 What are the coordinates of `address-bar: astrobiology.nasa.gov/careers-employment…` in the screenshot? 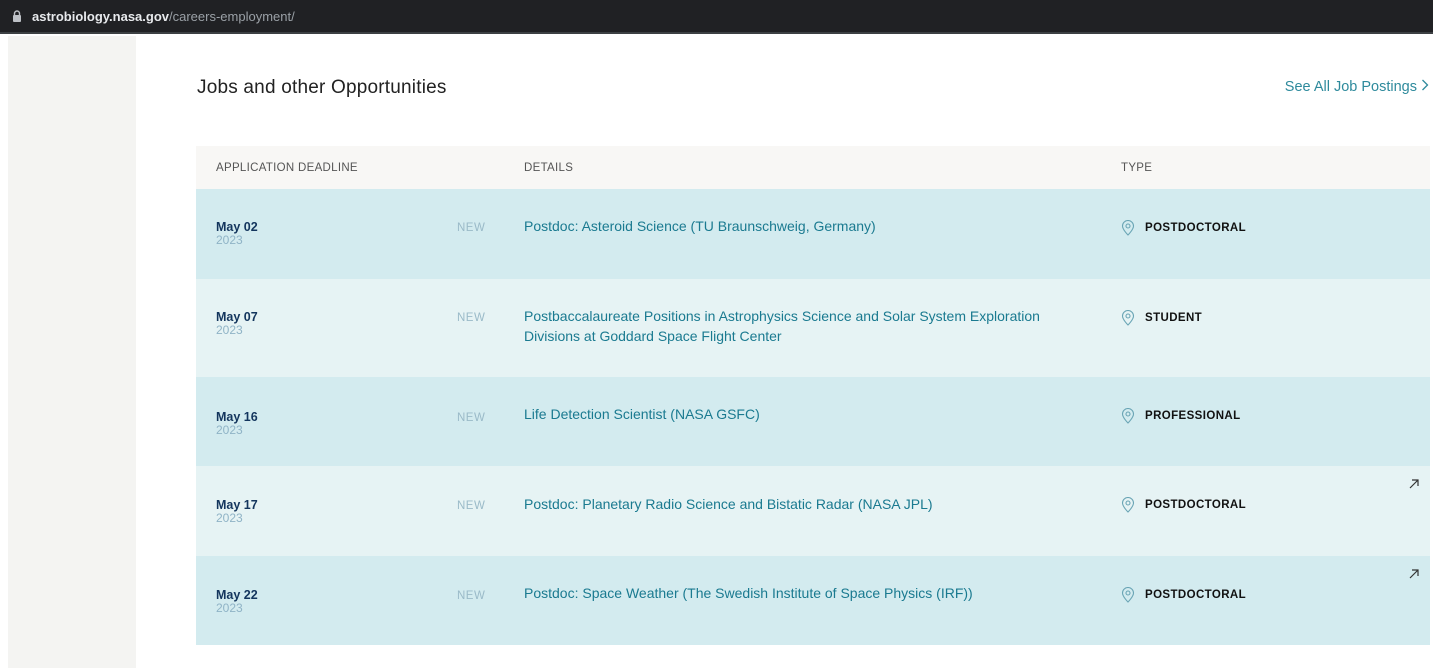 It's located at (716, 17).